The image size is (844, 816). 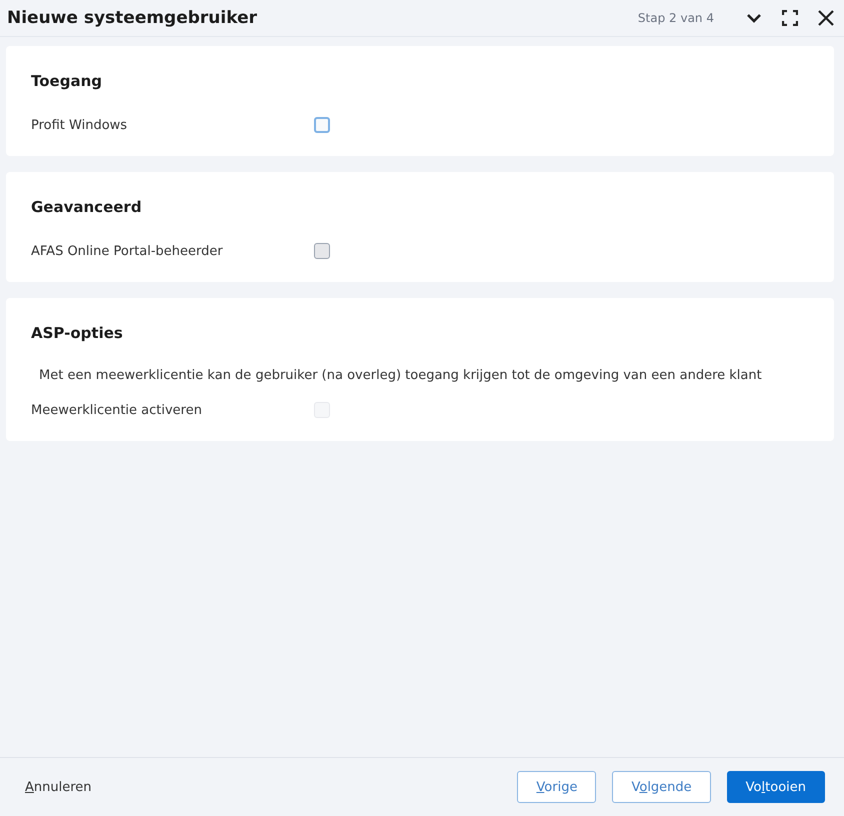 I want to click on close-icon, so click(x=826, y=18).